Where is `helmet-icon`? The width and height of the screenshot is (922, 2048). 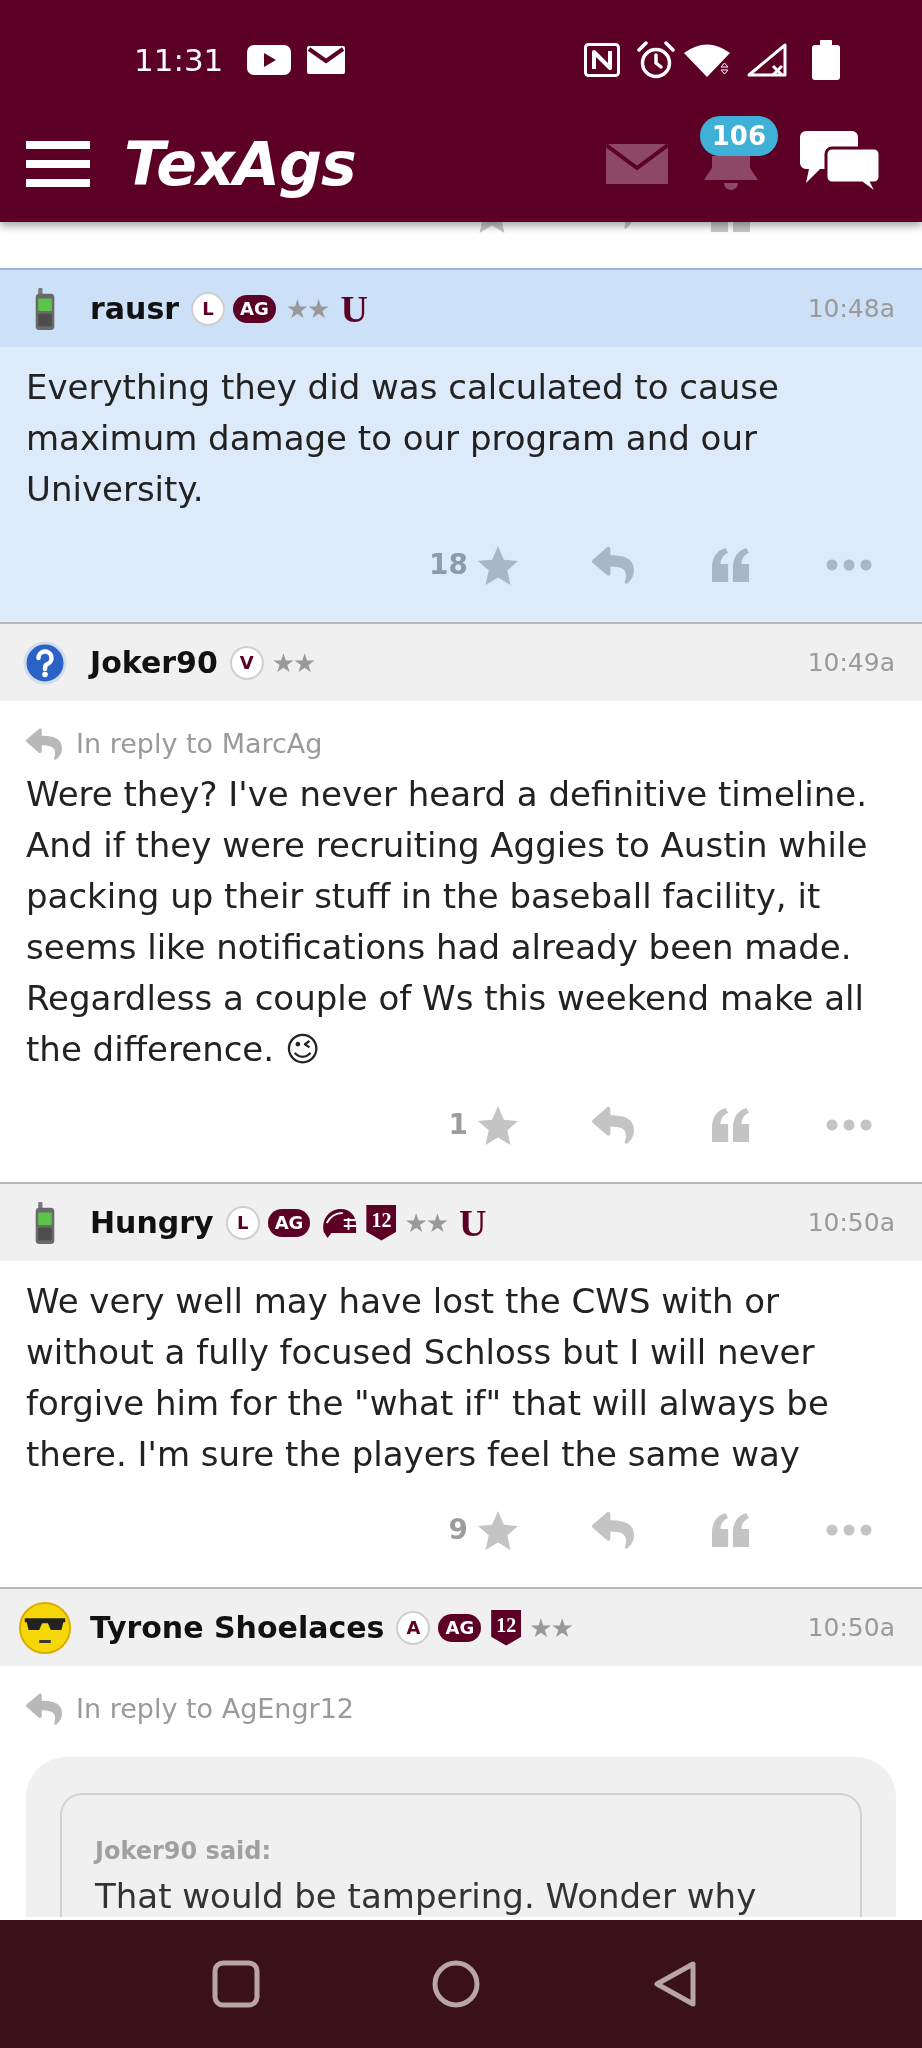
helmet-icon is located at coordinates (339, 1222).